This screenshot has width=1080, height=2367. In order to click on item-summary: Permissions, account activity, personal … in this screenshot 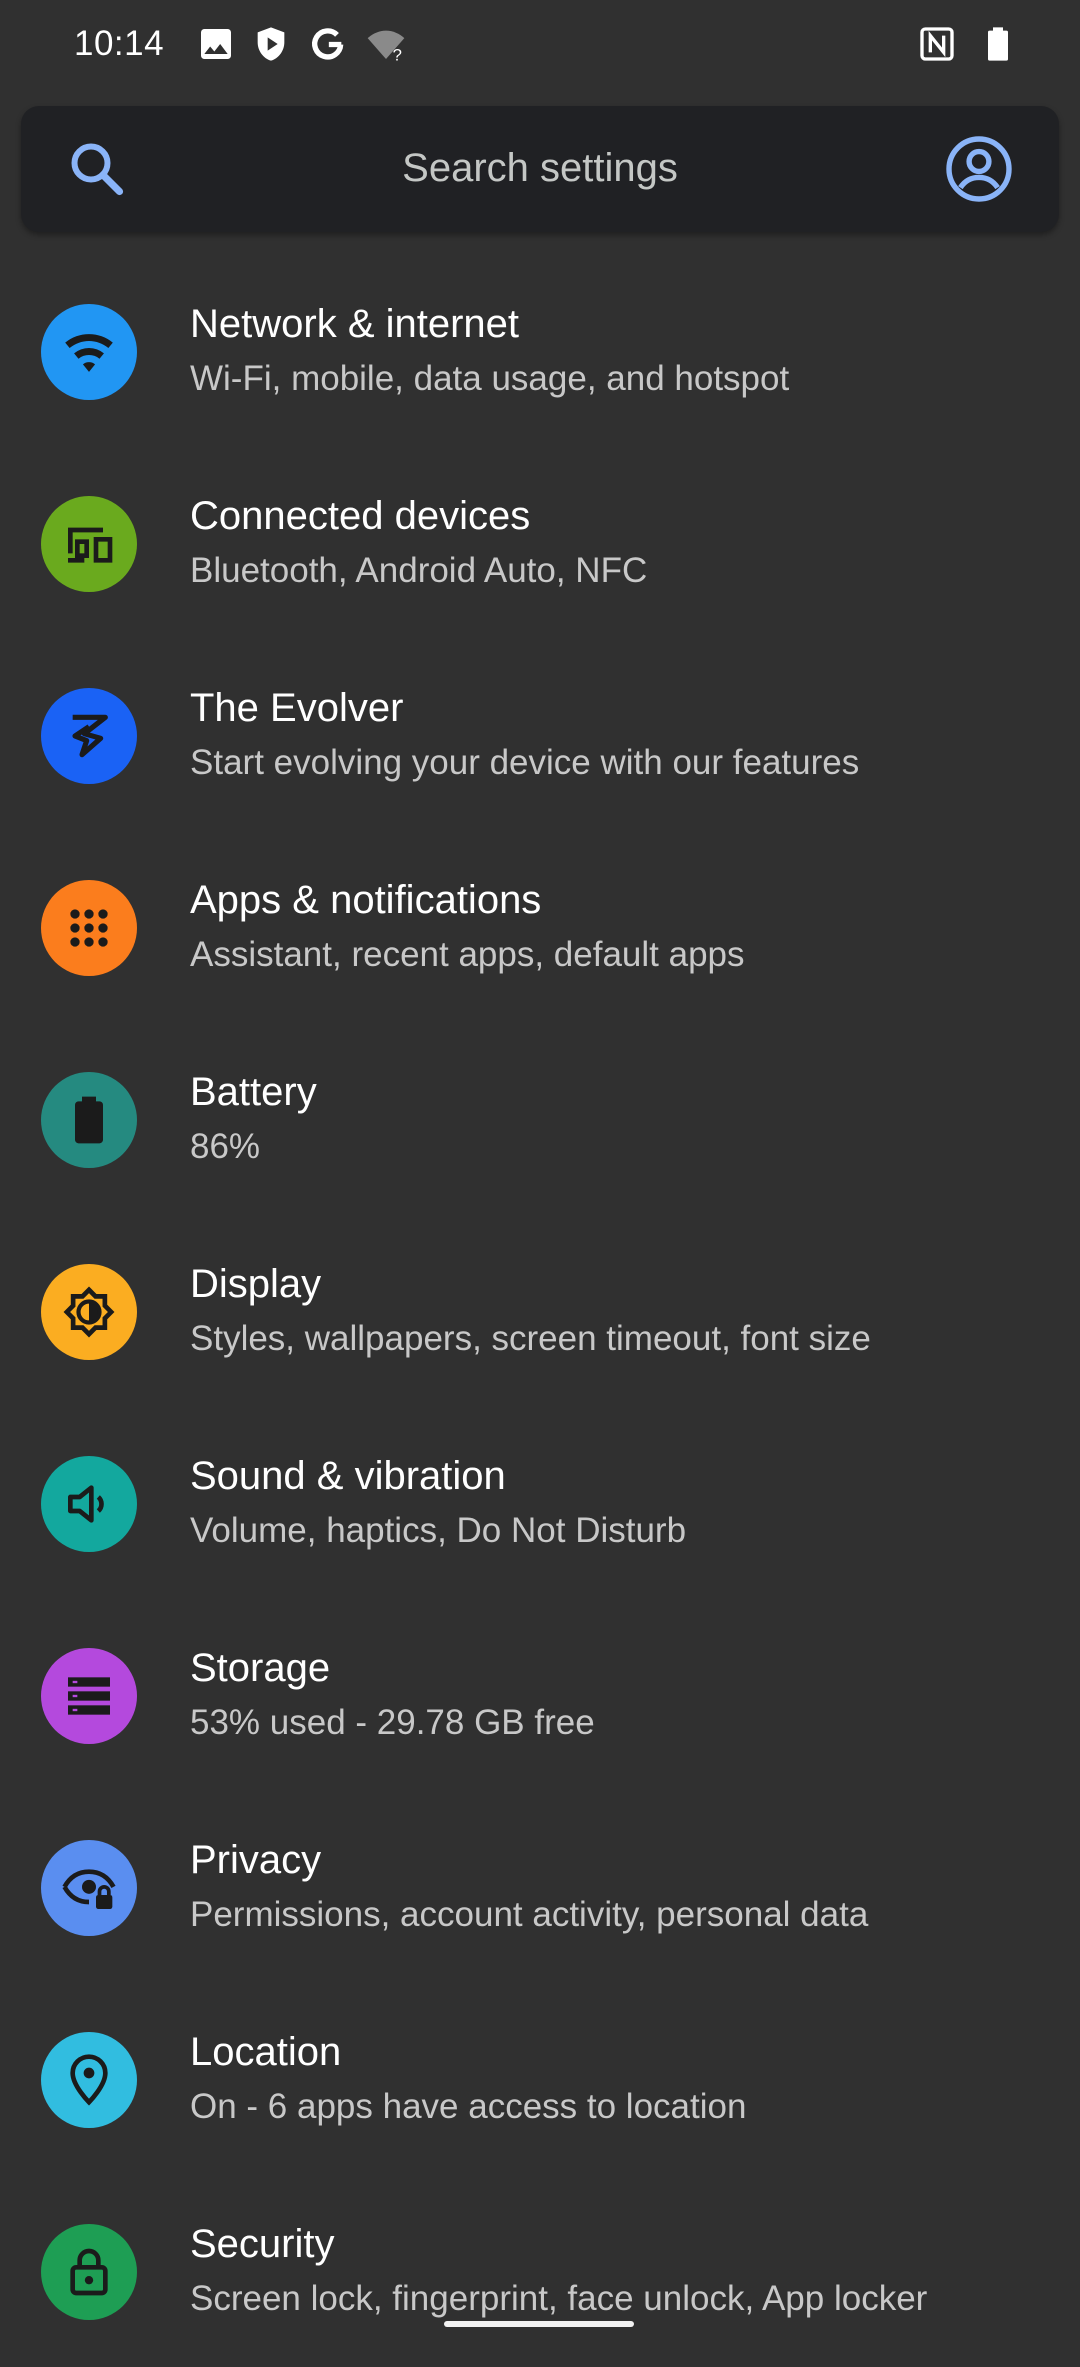, I will do `click(529, 1914)`.